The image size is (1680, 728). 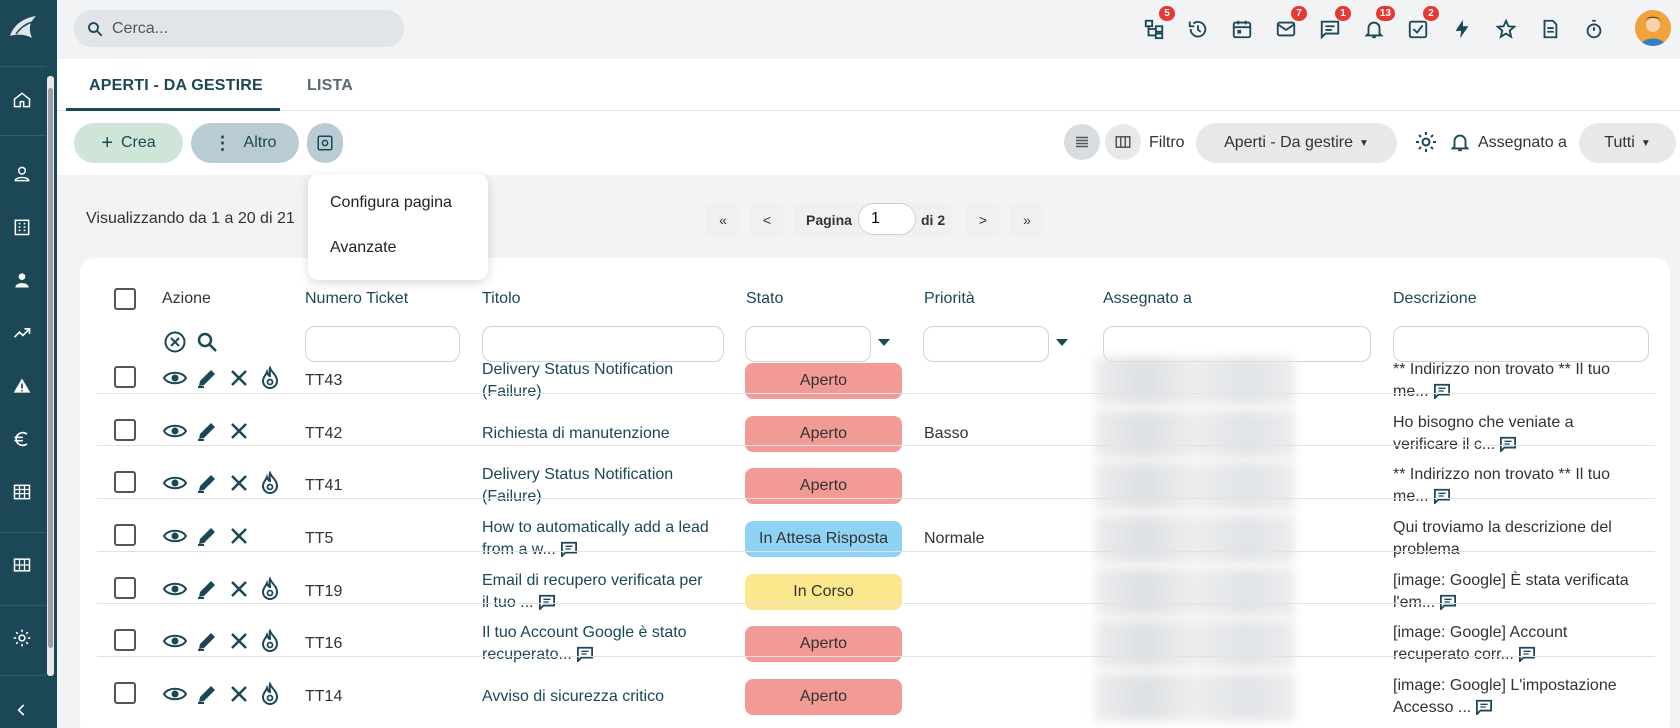 I want to click on column-header-description: Descrizione, so click(x=1435, y=299).